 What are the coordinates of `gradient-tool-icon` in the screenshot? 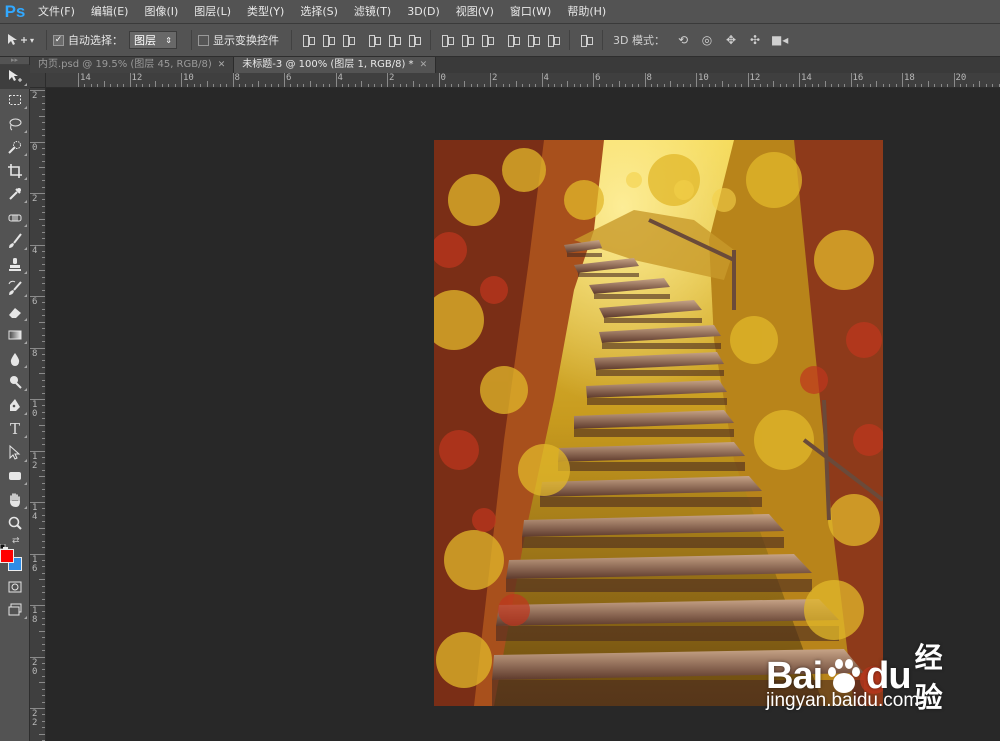 It's located at (15, 336).